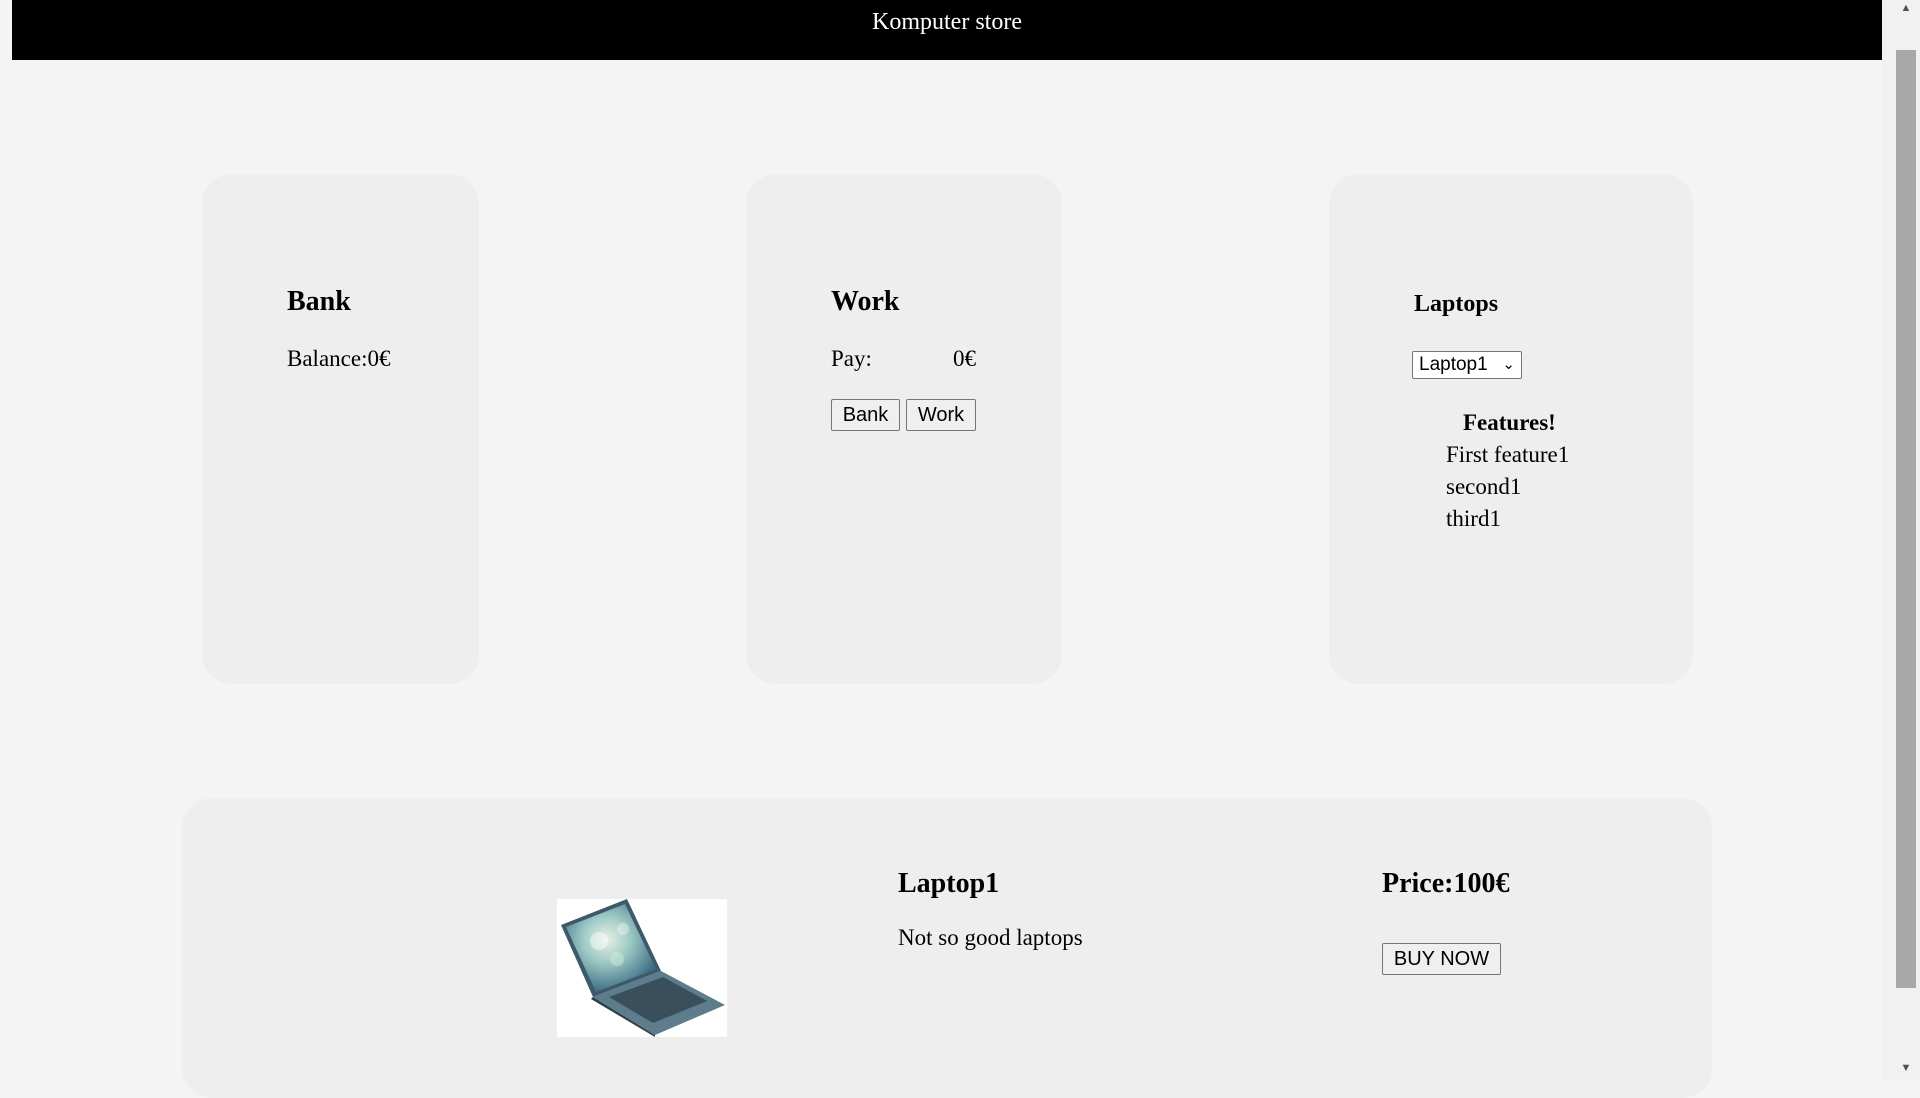 Image resolution: width=1920 pixels, height=1098 pixels. What do you see at coordinates (990, 937) in the screenshot?
I see `product-description: Not so good laptops` at bounding box center [990, 937].